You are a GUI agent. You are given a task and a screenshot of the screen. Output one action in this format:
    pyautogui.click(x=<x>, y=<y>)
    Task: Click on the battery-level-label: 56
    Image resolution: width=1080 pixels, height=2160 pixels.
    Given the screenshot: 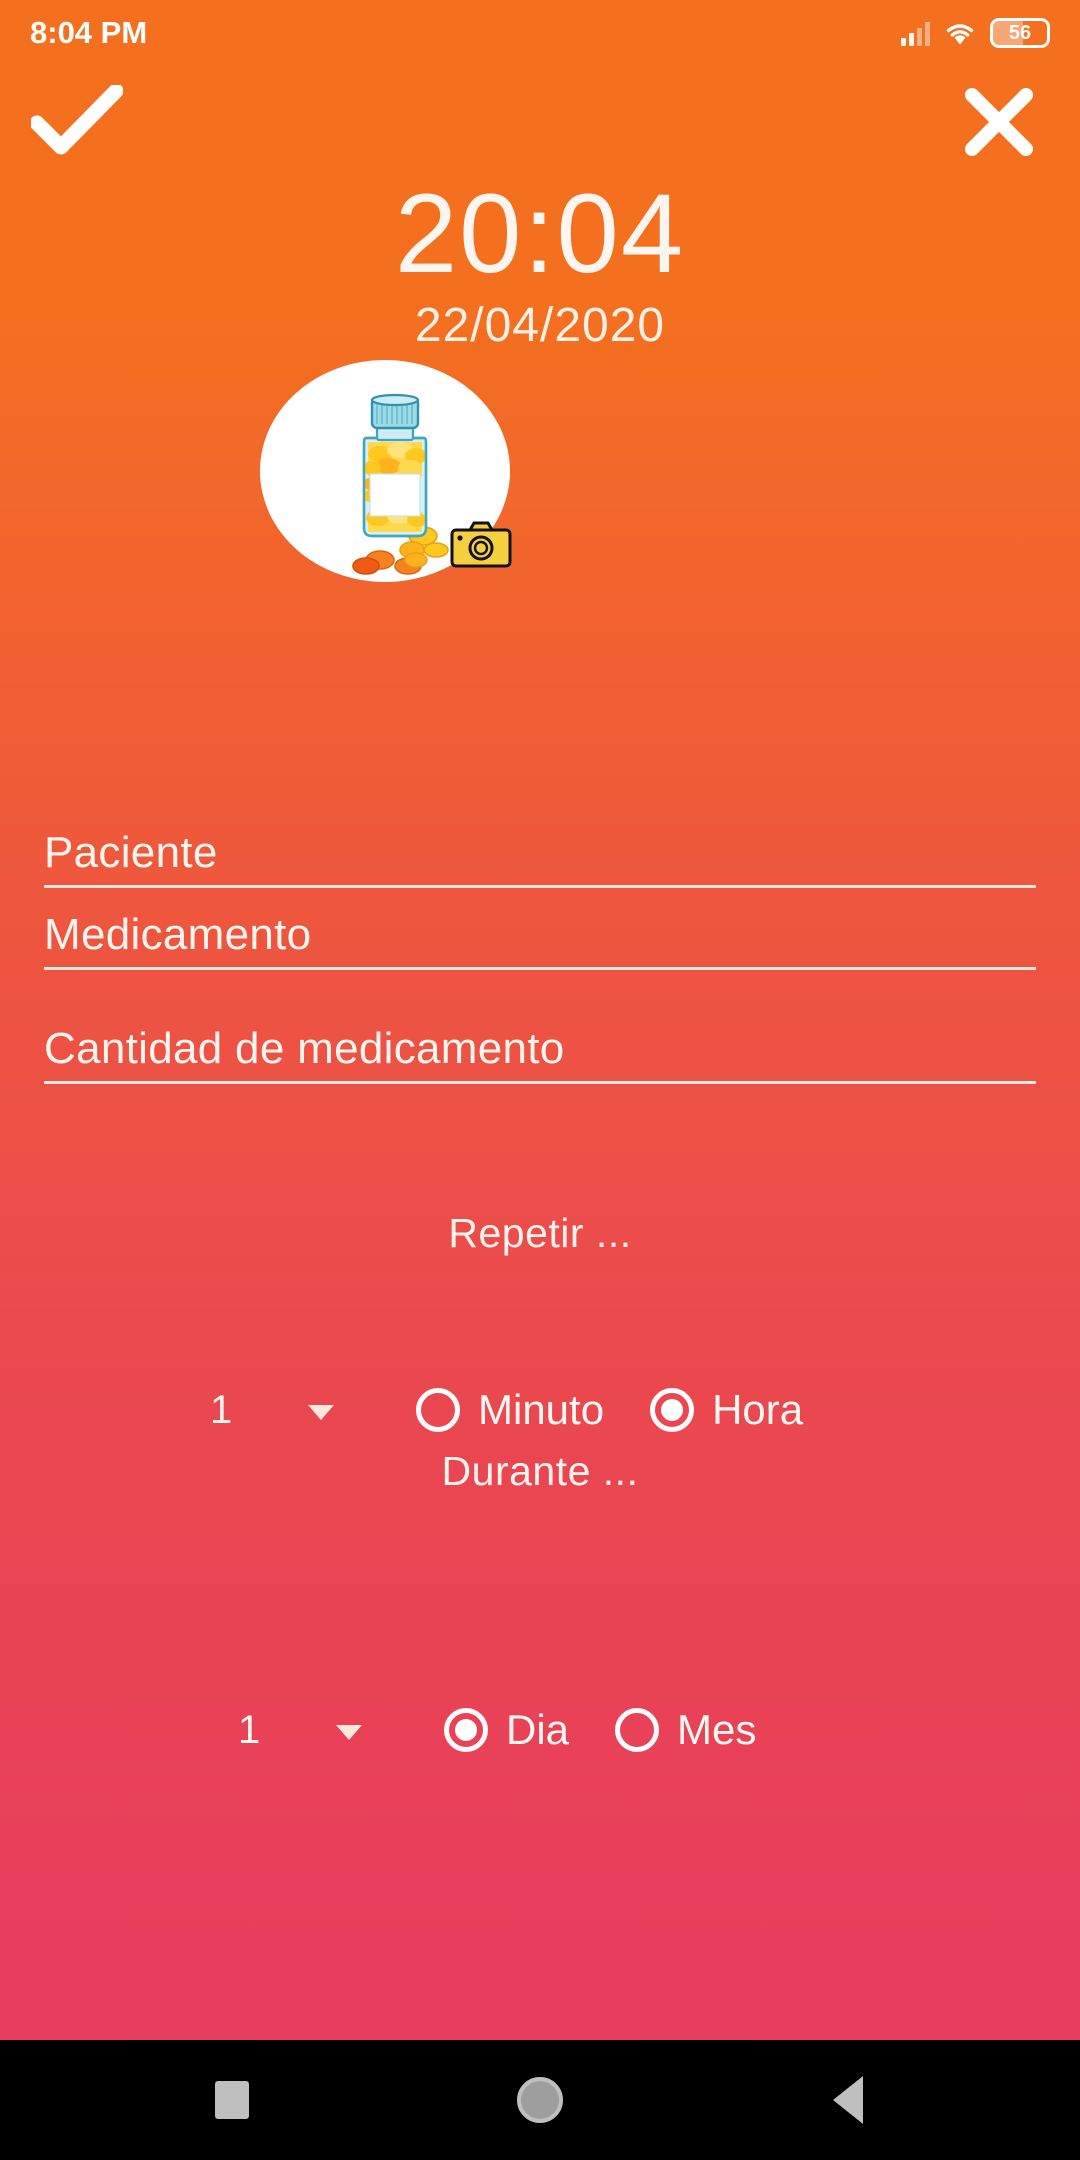 What is the action you would take?
    pyautogui.click(x=1020, y=33)
    